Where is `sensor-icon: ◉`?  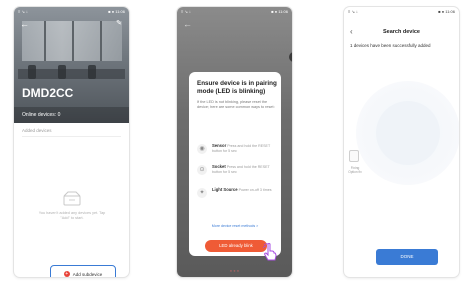
sensor-icon: ◉ is located at coordinates (202, 149).